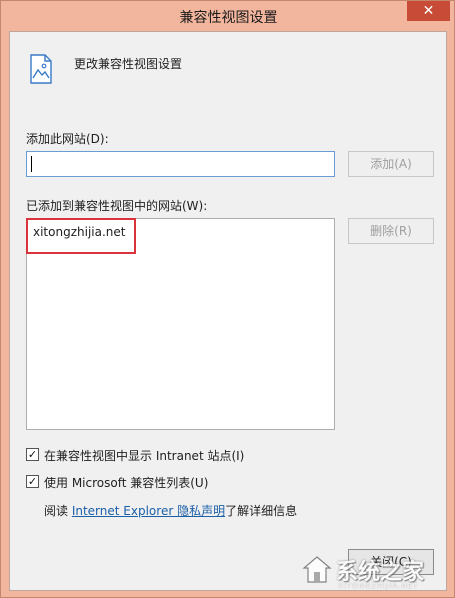 The image size is (455, 598). Describe the element at coordinates (261, 511) in the screenshot. I see `info-suffix: 了解详细信息` at that location.